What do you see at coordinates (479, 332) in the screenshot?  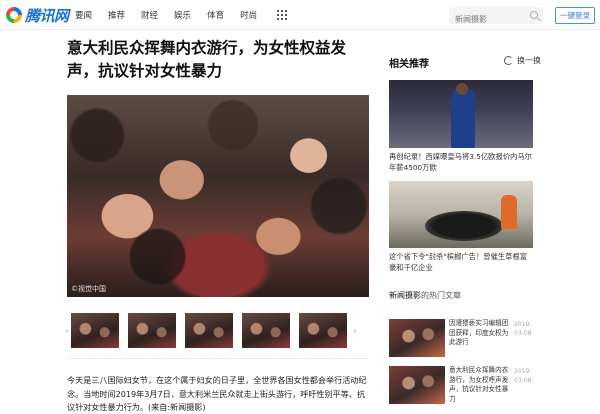 I see `news-title: 因遭猥亵实习编辑团团获释，印度女权为此游行` at bounding box center [479, 332].